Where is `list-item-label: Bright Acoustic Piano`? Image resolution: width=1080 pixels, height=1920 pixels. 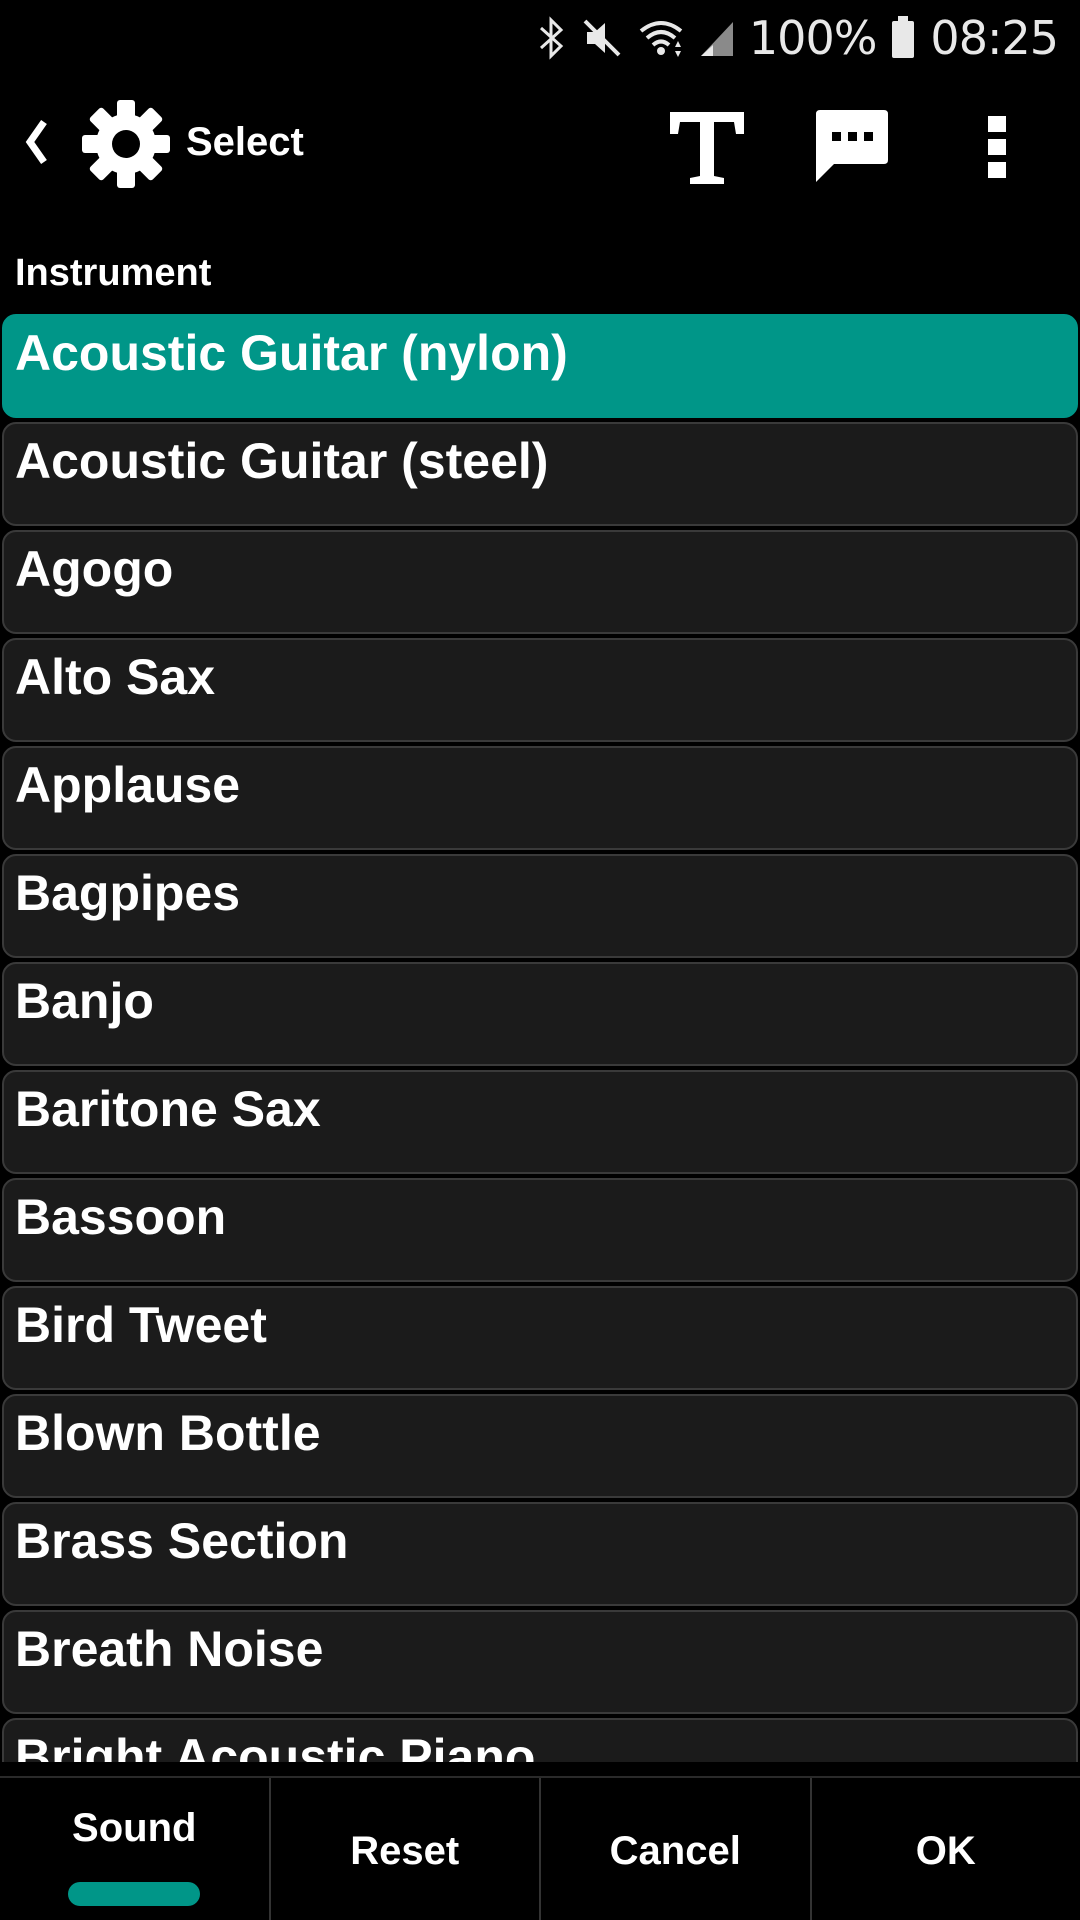 list-item-label: Bright Acoustic Piano is located at coordinates (275, 1745).